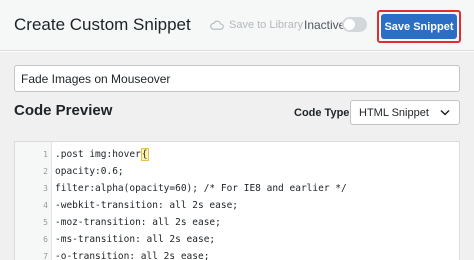  I want to click on active-toggle, so click(354, 24).